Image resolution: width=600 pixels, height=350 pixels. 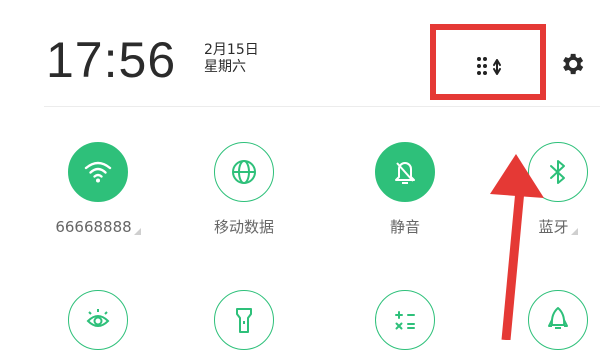 I want to click on date-block: 2月15日 星期六, so click(x=231, y=59).